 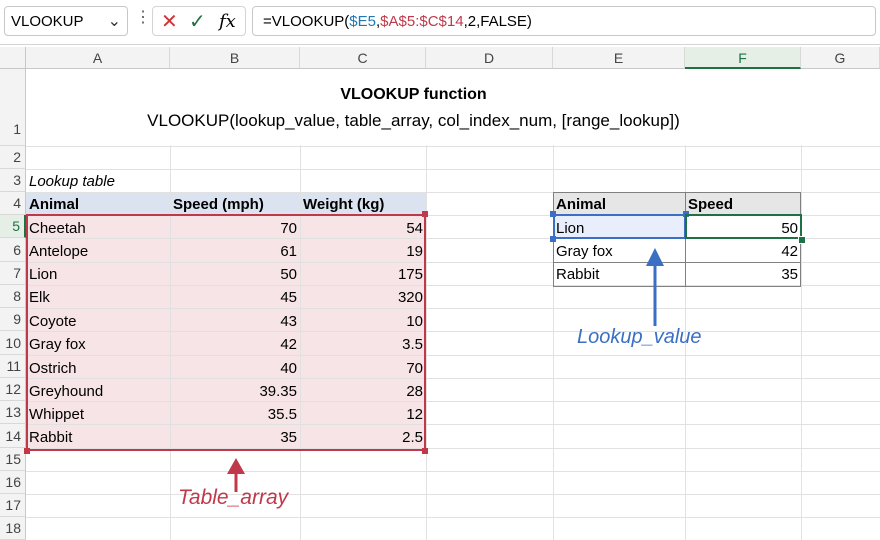 What do you see at coordinates (655, 287) in the screenshot?
I see `lookup-value-arrow` at bounding box center [655, 287].